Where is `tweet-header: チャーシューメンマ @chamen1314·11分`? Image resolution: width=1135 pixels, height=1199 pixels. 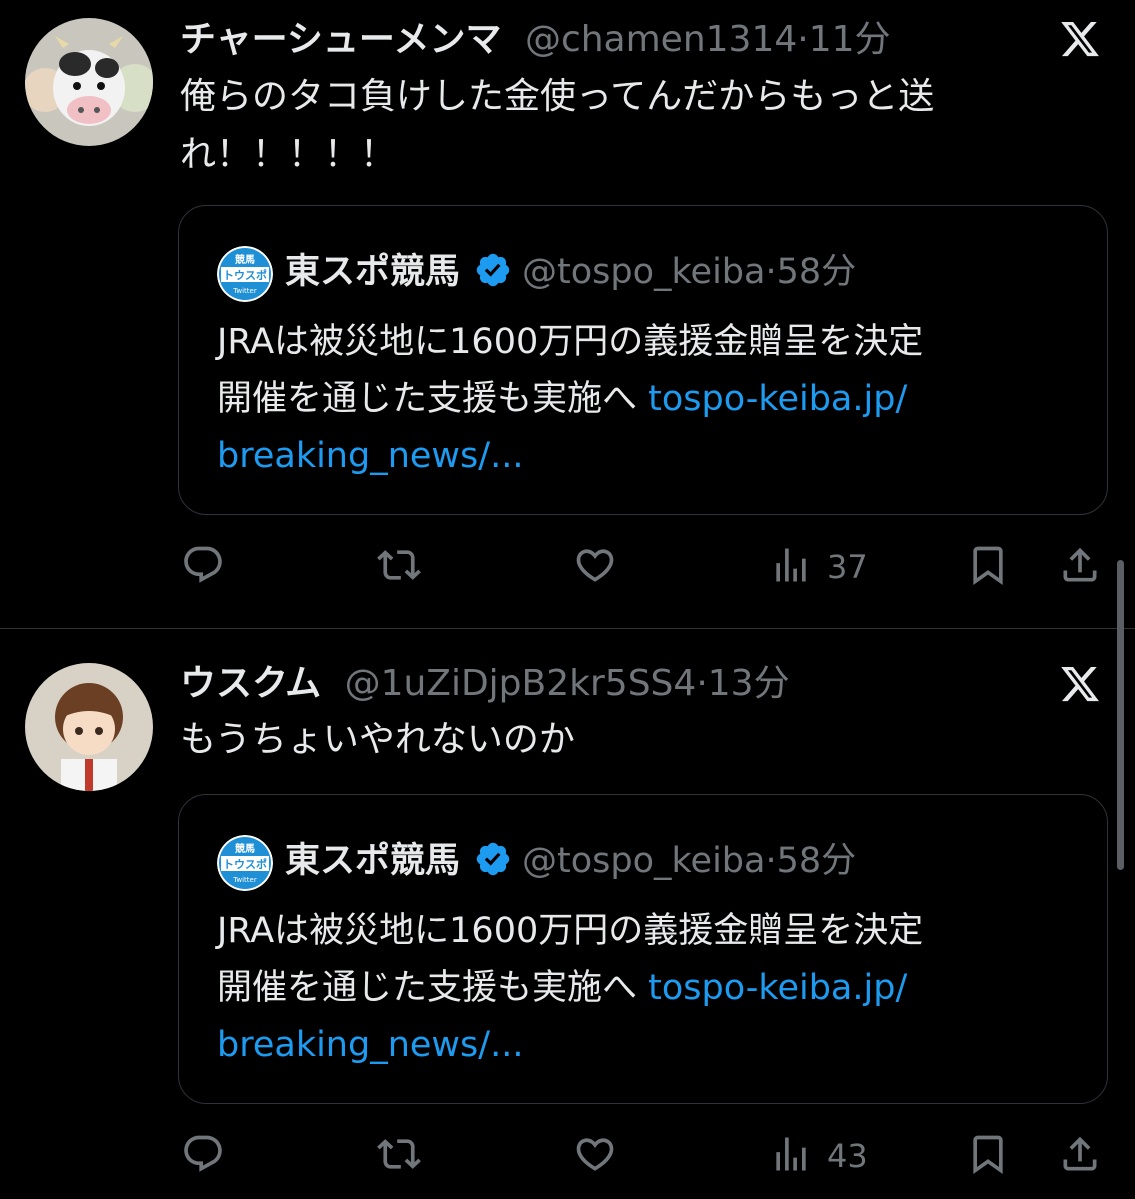
tweet-header: チャーシューメンマ @chamen1314·11分 is located at coordinates (535, 40).